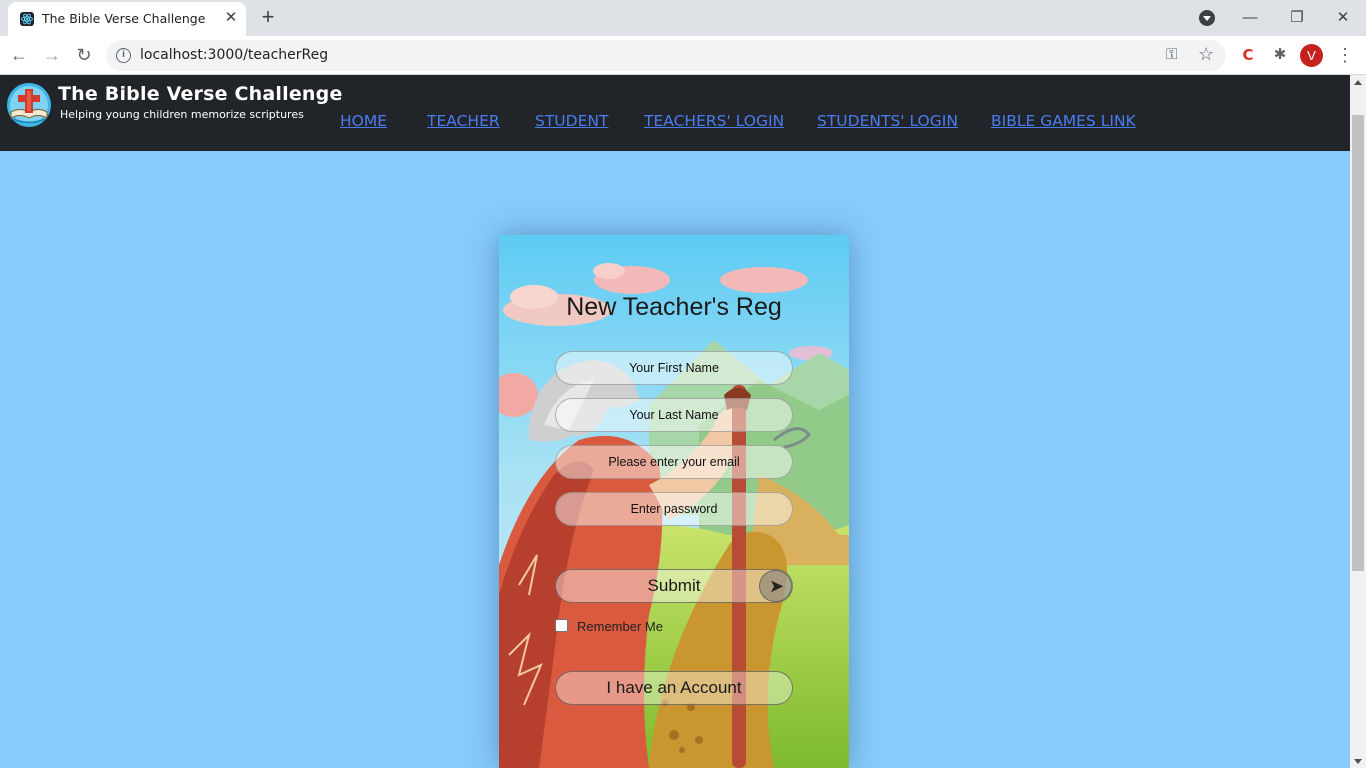  What do you see at coordinates (674, 688) in the screenshot?
I see `have-account-button: I have an Account` at bounding box center [674, 688].